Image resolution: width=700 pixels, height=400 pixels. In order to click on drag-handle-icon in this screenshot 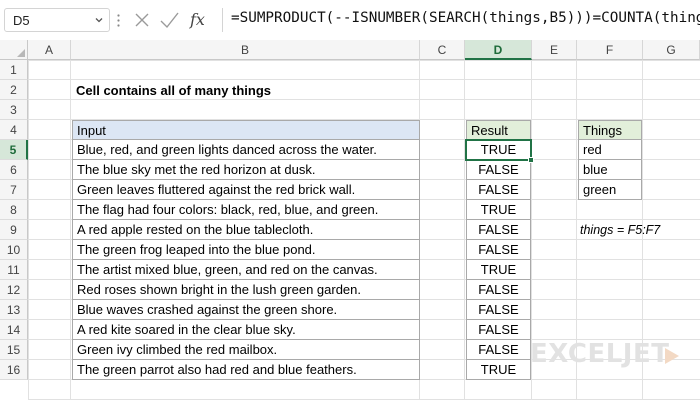, I will do `click(118, 20)`.